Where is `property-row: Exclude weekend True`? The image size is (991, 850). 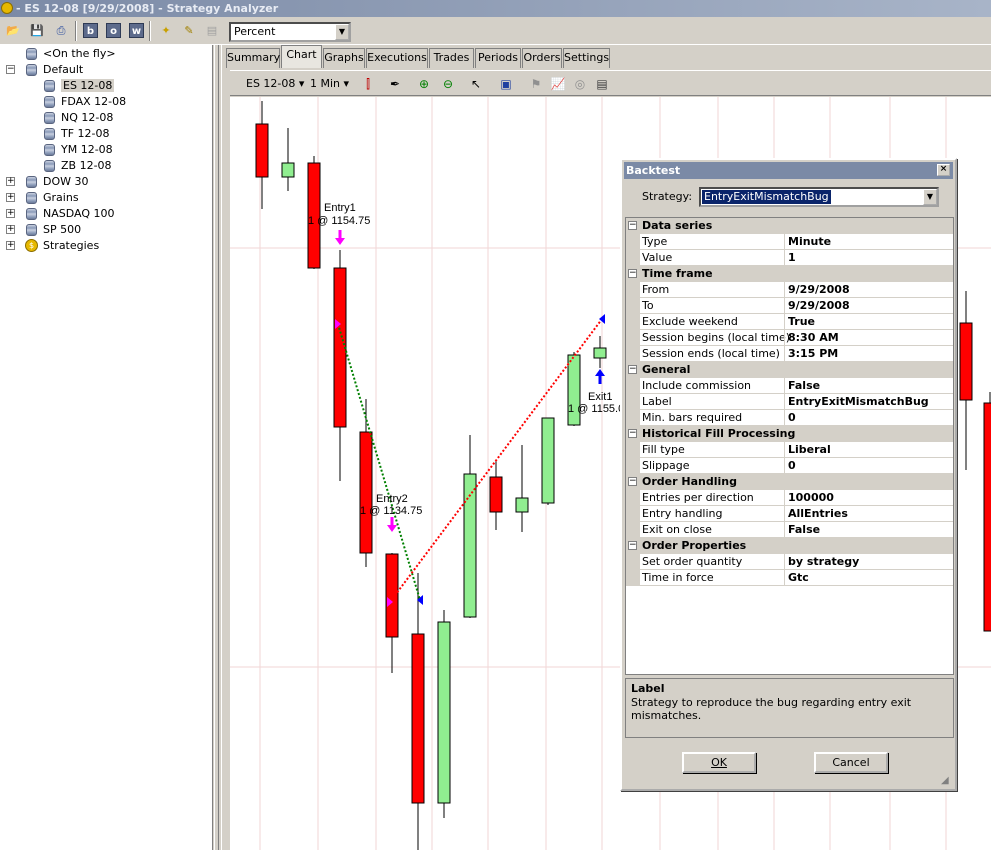
property-row: Exclude weekend True is located at coordinates (789, 322).